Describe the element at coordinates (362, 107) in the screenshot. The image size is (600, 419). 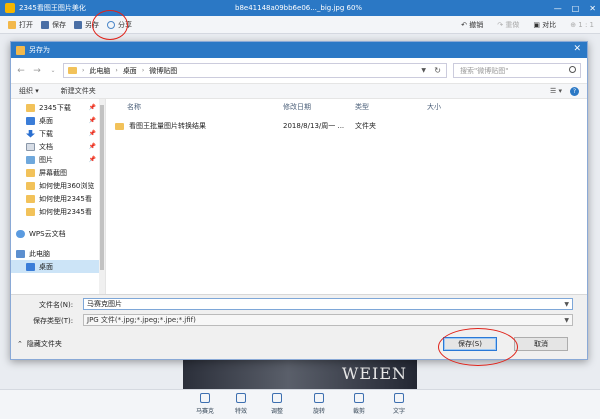
I see `column-type: 类型` at that location.